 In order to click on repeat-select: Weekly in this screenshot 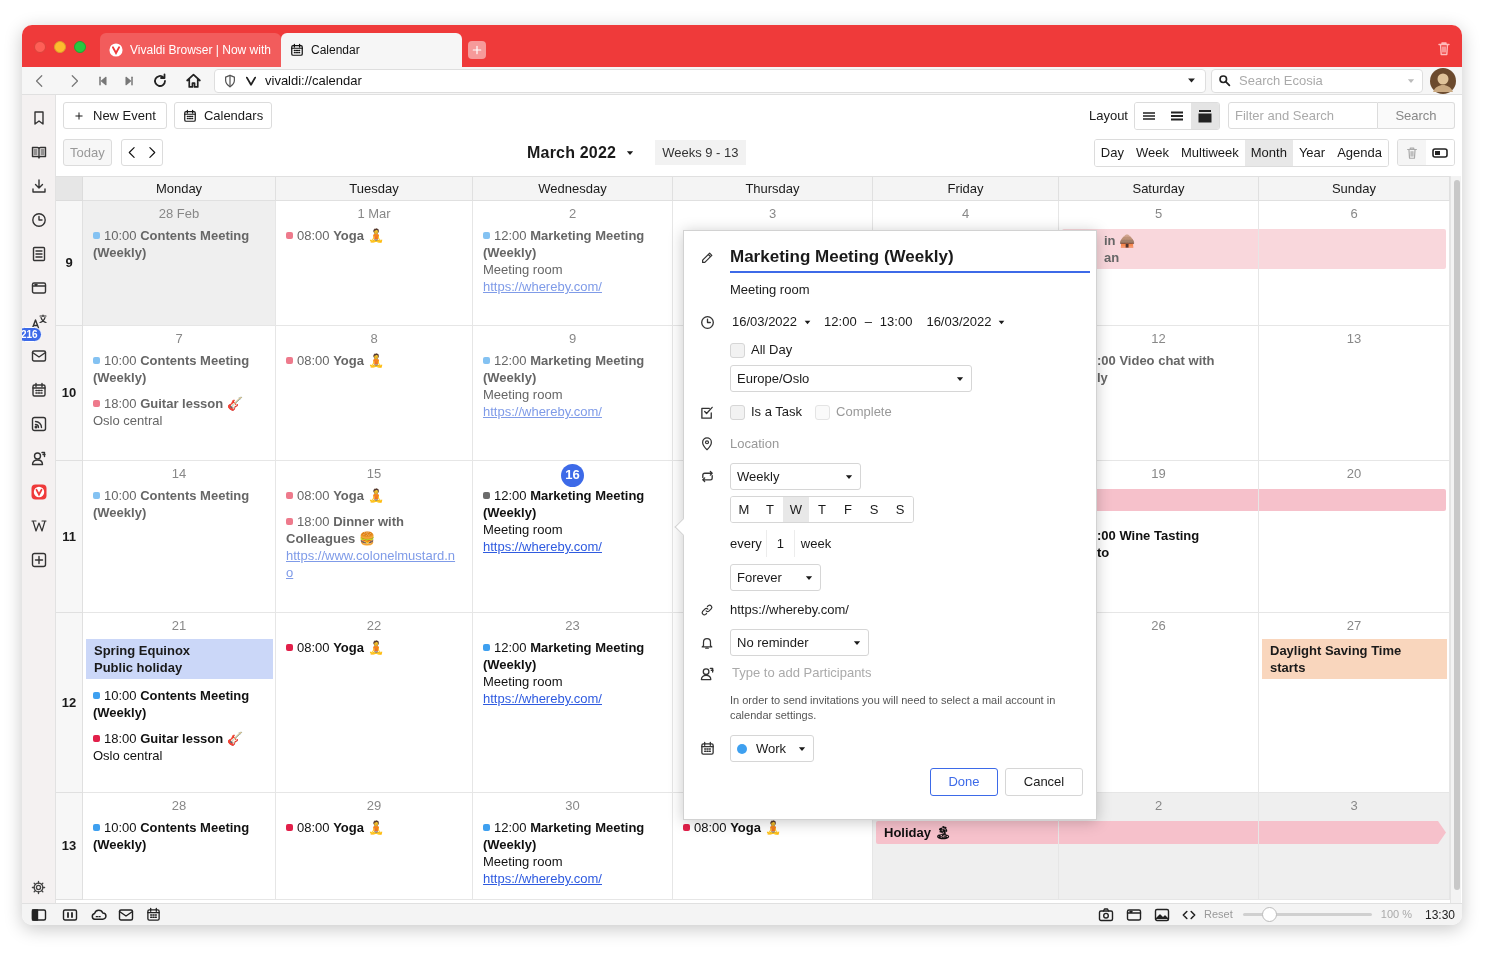, I will do `click(795, 476)`.